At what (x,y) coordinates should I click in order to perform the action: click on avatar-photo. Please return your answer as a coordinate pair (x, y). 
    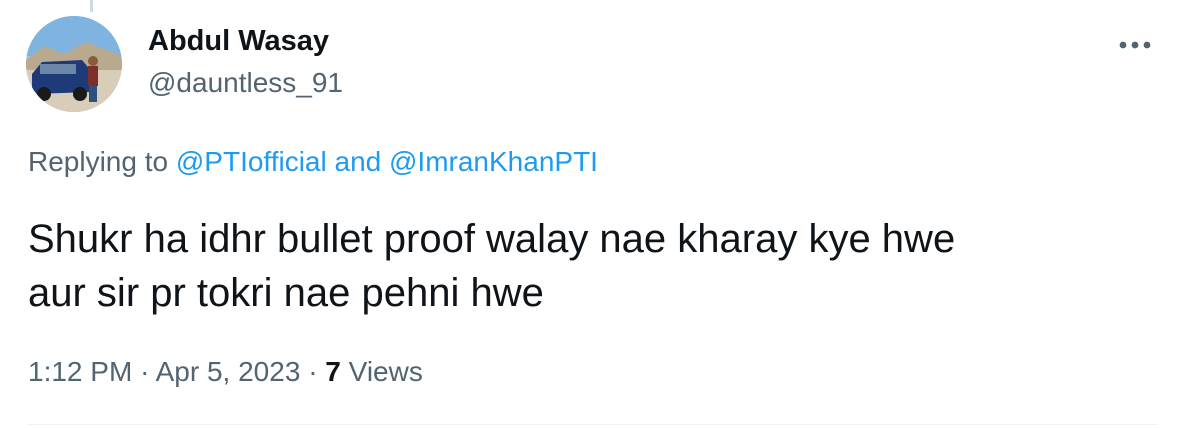
    Looking at the image, I should click on (74, 64).